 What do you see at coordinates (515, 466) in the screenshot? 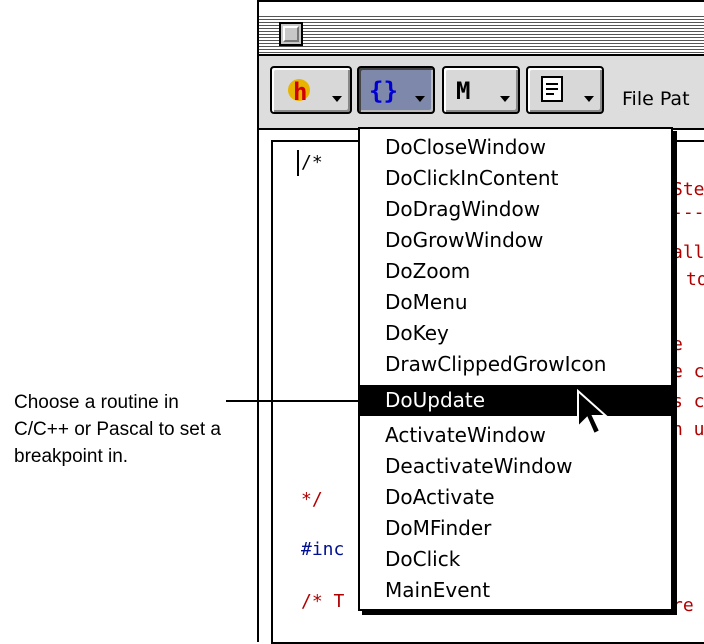
I see `menu-item: DeactivateWindow` at bounding box center [515, 466].